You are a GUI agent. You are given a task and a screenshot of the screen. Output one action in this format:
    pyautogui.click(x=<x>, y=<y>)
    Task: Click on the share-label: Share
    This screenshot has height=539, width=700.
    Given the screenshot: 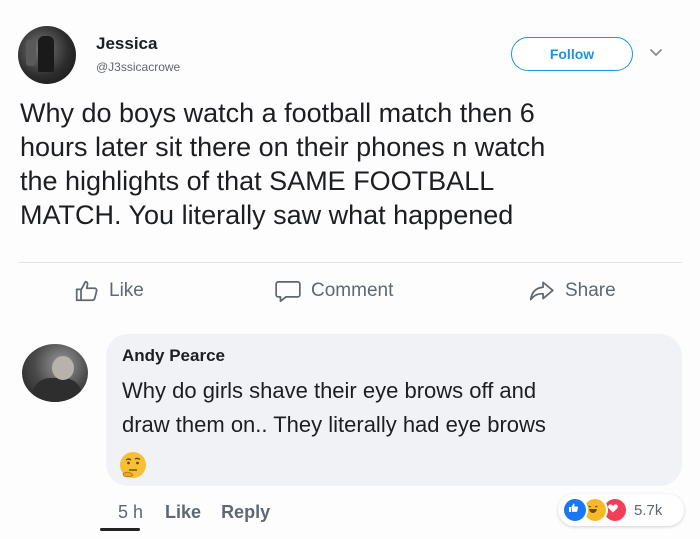 What is the action you would take?
    pyautogui.click(x=590, y=290)
    